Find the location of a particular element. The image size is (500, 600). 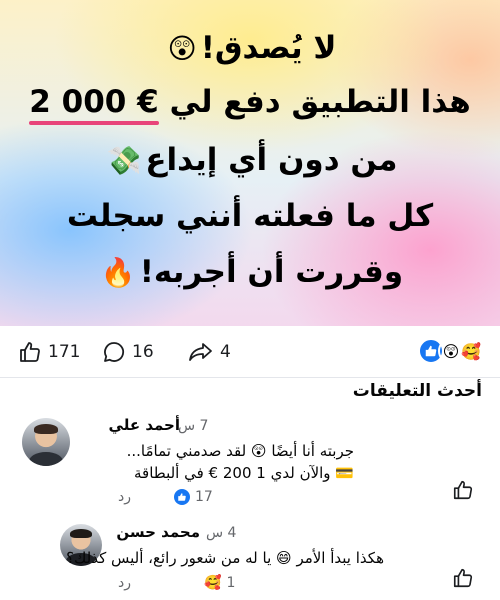

like-button: 171 is located at coordinates (49, 352).